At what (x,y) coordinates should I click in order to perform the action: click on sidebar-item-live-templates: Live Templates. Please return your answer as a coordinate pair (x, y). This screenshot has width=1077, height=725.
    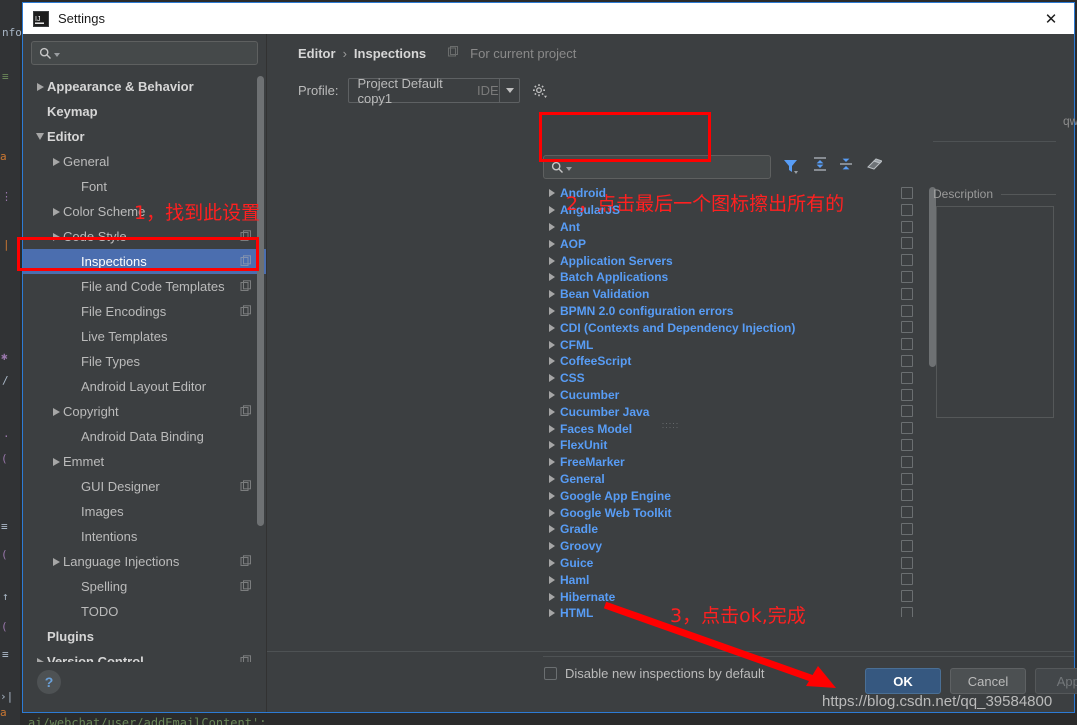
    Looking at the image, I should click on (144, 336).